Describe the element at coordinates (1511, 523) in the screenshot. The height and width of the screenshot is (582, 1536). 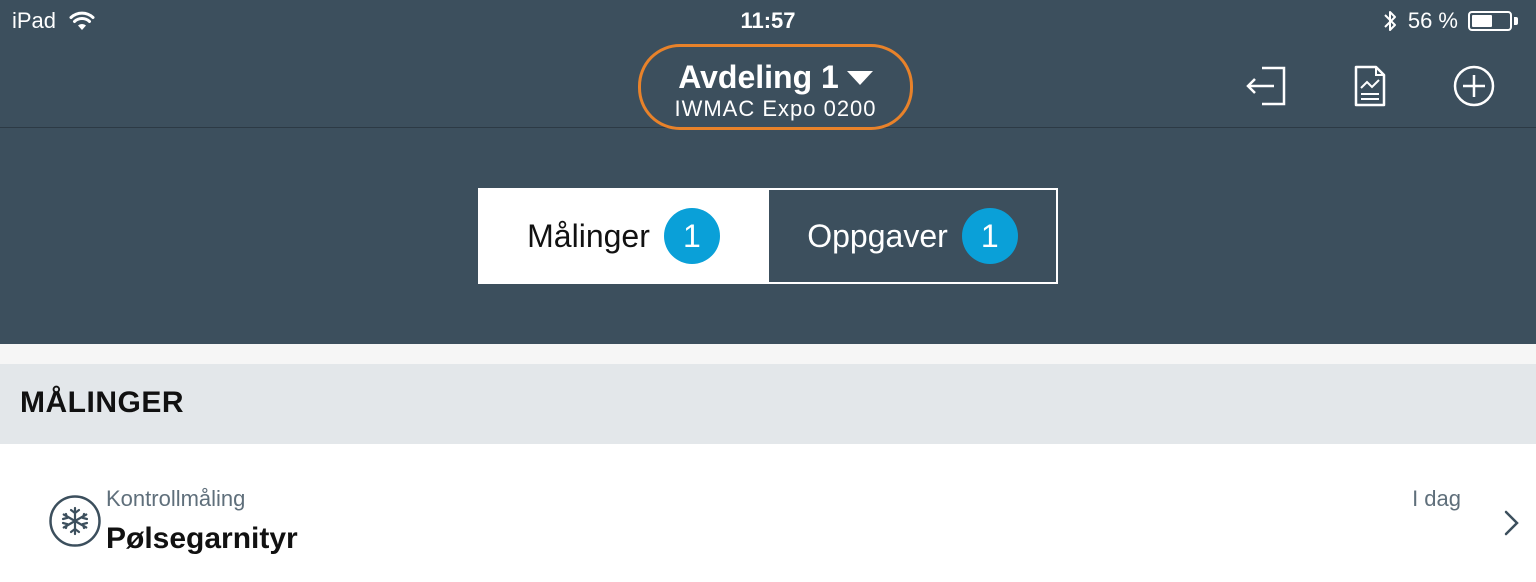
I see `chevron-right-icon` at that location.